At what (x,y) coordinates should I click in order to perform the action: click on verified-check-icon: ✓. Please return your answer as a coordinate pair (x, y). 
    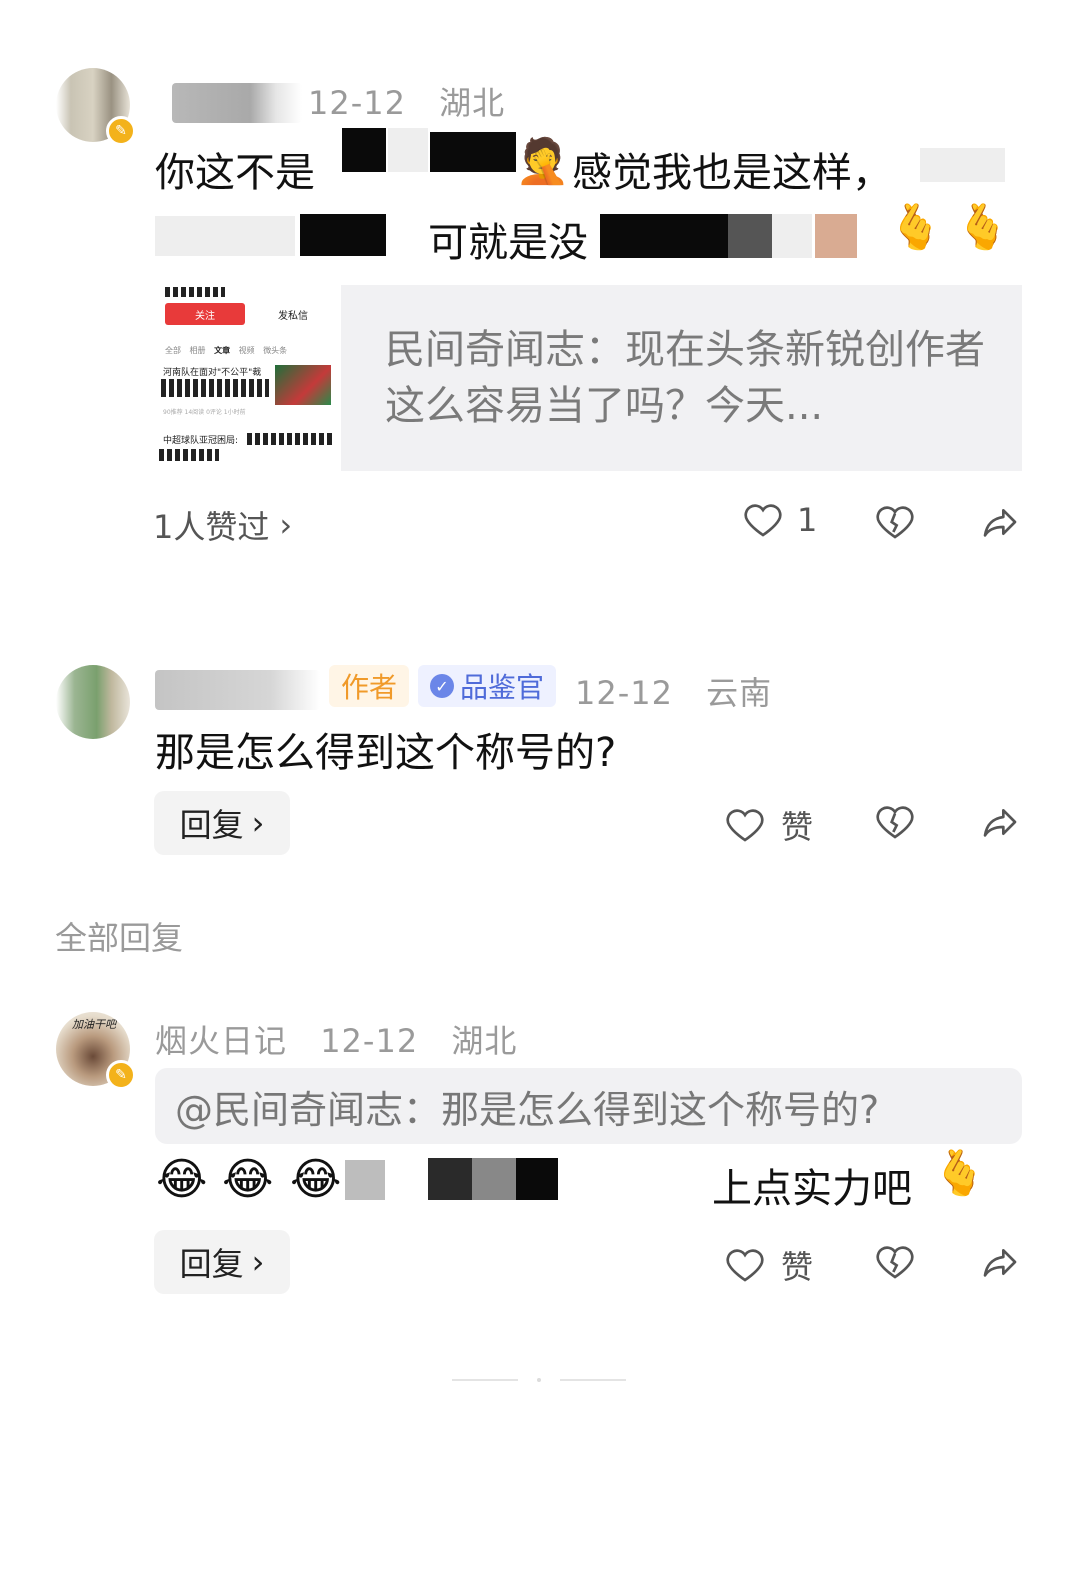
    Looking at the image, I should click on (442, 686).